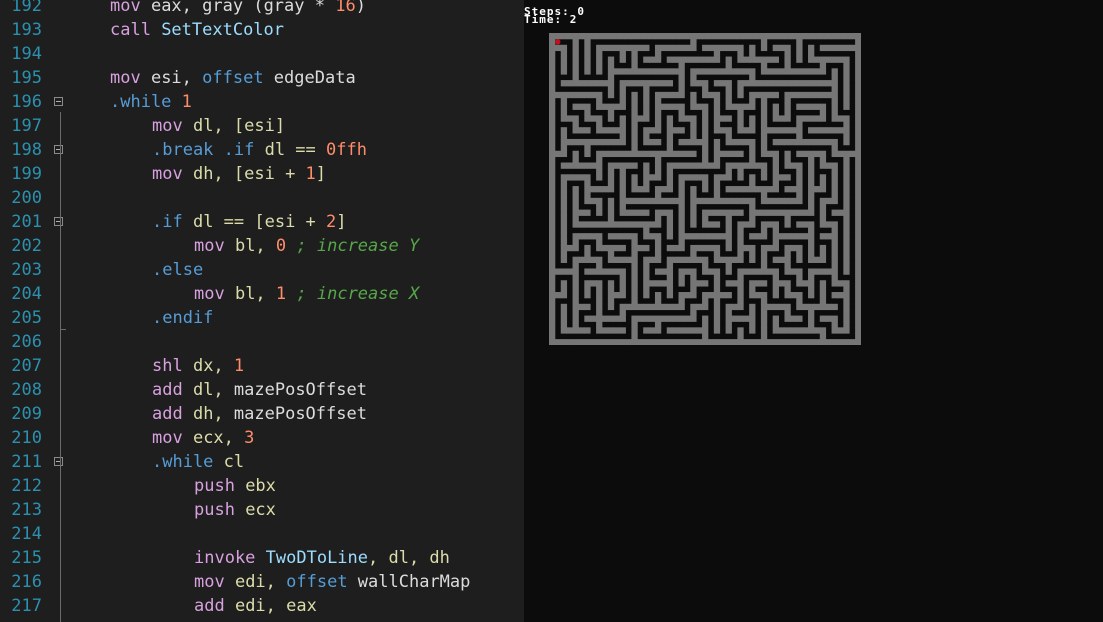 This screenshot has height=622, width=1103. I want to click on code-line: 192 mov eax, gray (gray * 16), so click(262, 9).